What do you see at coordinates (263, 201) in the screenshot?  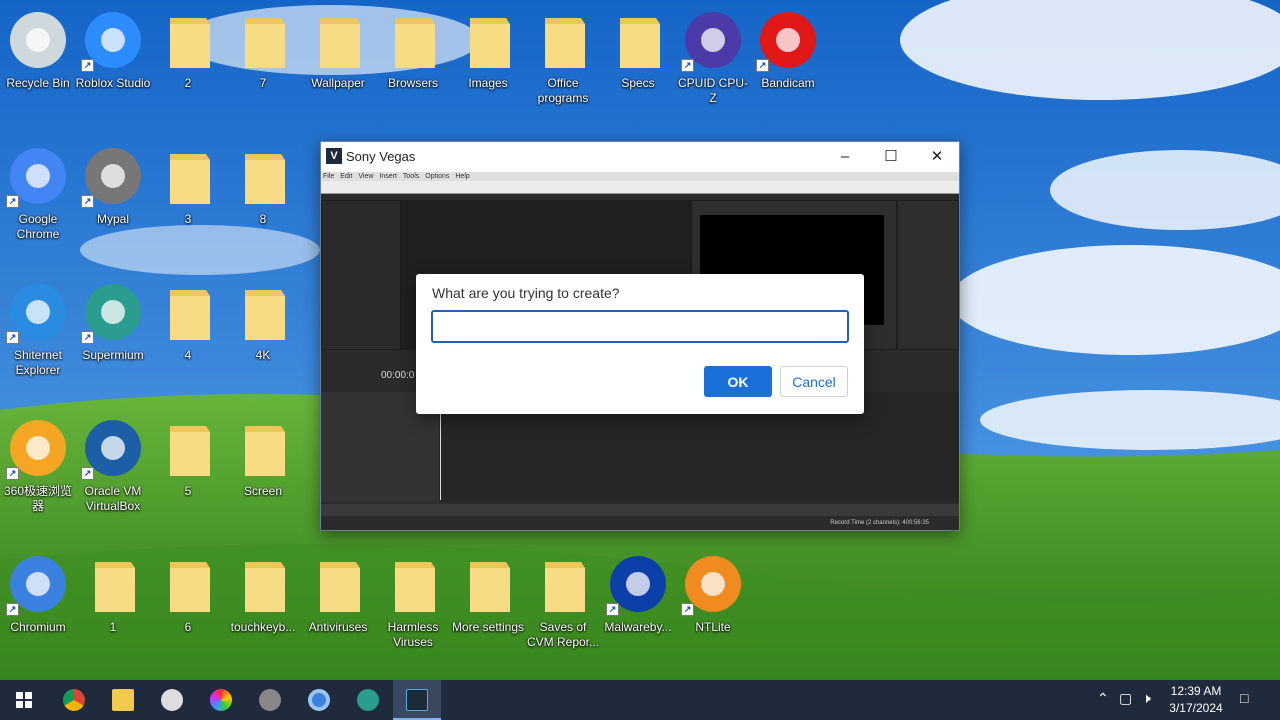 I see `desktop-icon: 8` at bounding box center [263, 201].